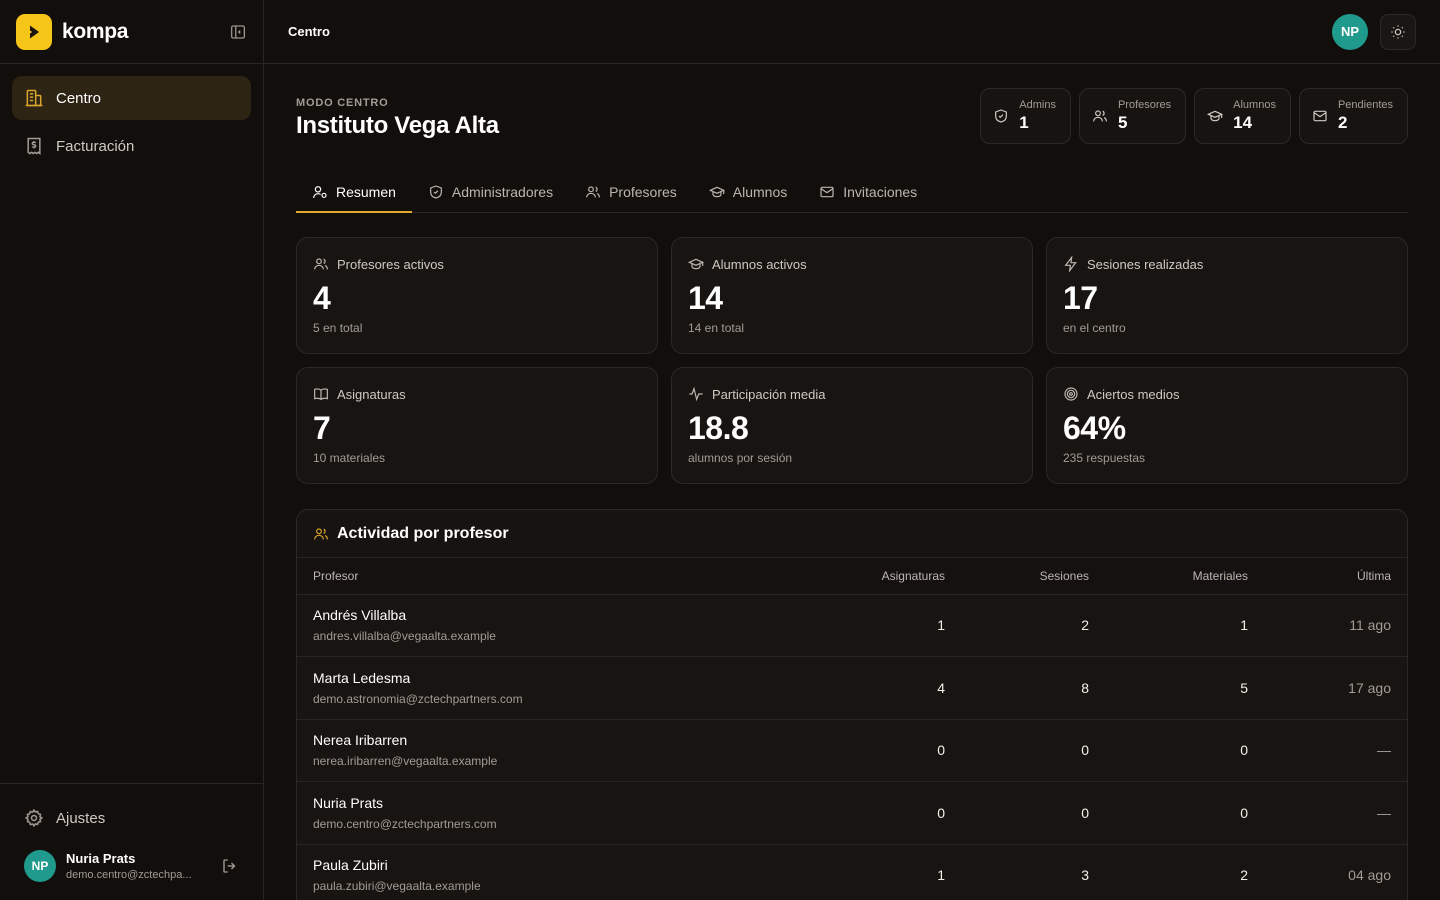  Describe the element at coordinates (1025, 116) in the screenshot. I see `stat-pill-admins: Admins 1` at that location.